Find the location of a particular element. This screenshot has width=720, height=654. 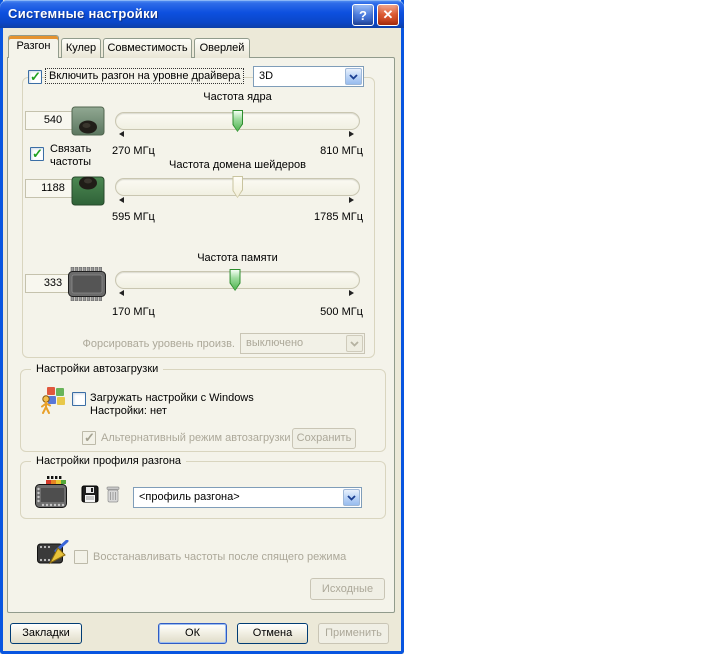

core-slider-thumb is located at coordinates (237, 121).